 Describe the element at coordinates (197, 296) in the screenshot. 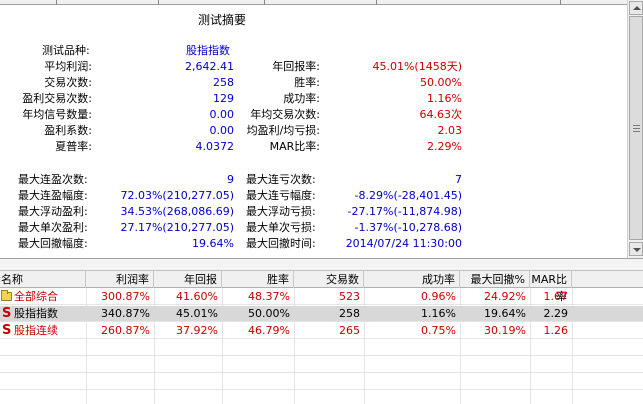

I see `annual-return-cell: 41.60%` at that location.